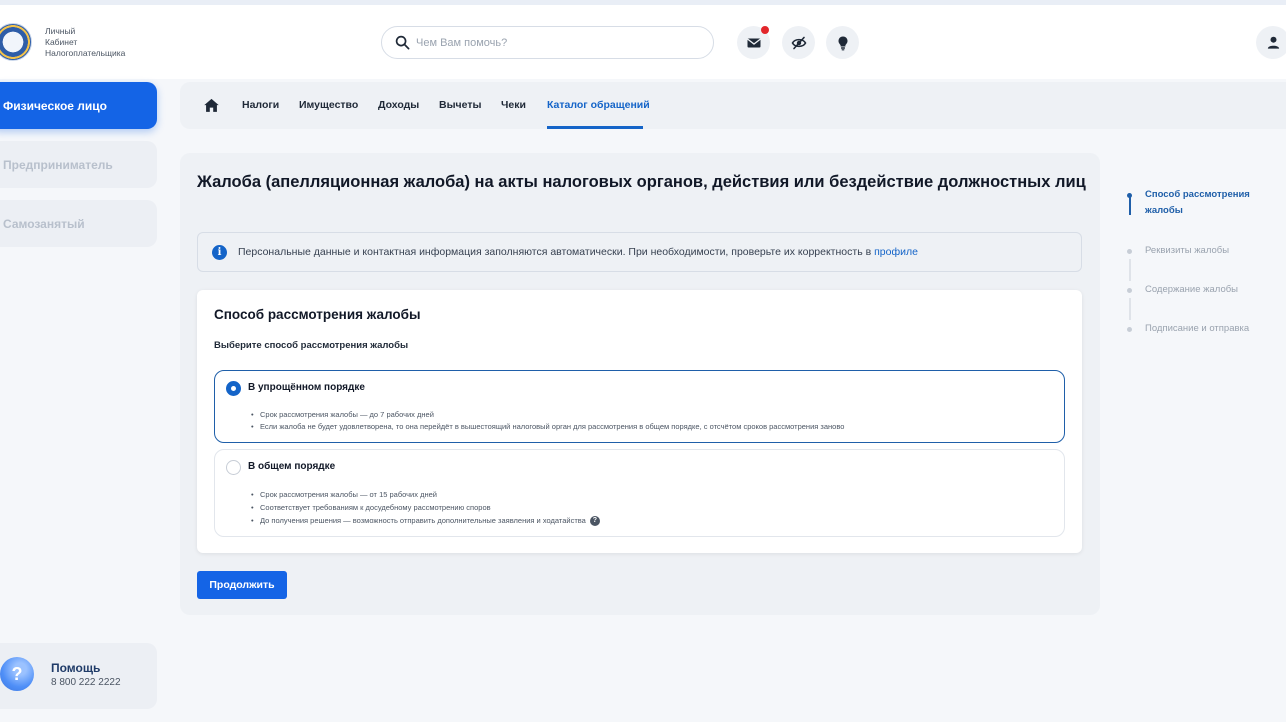 The height and width of the screenshot is (722, 1286). I want to click on option-title: В общем порядке, so click(292, 466).